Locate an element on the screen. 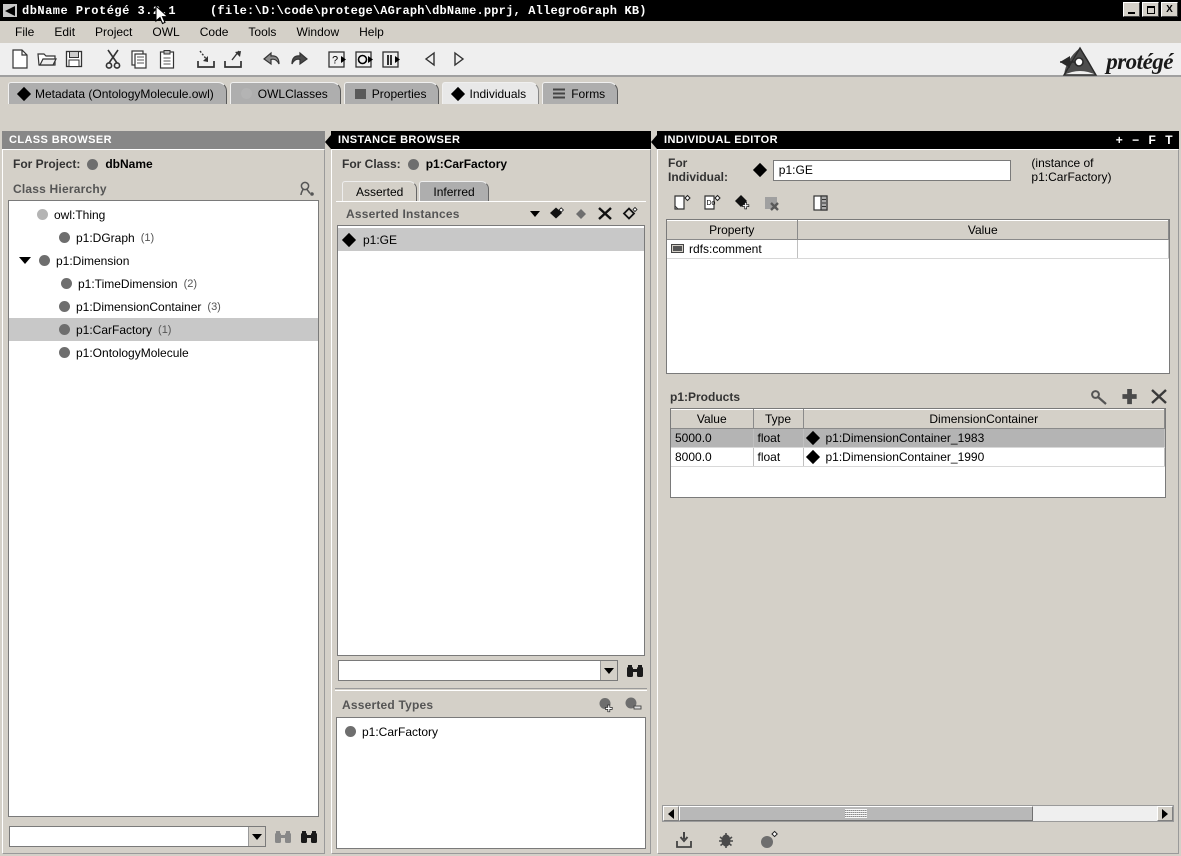 This screenshot has height=856, width=1181. cut-icon is located at coordinates (112, 59).